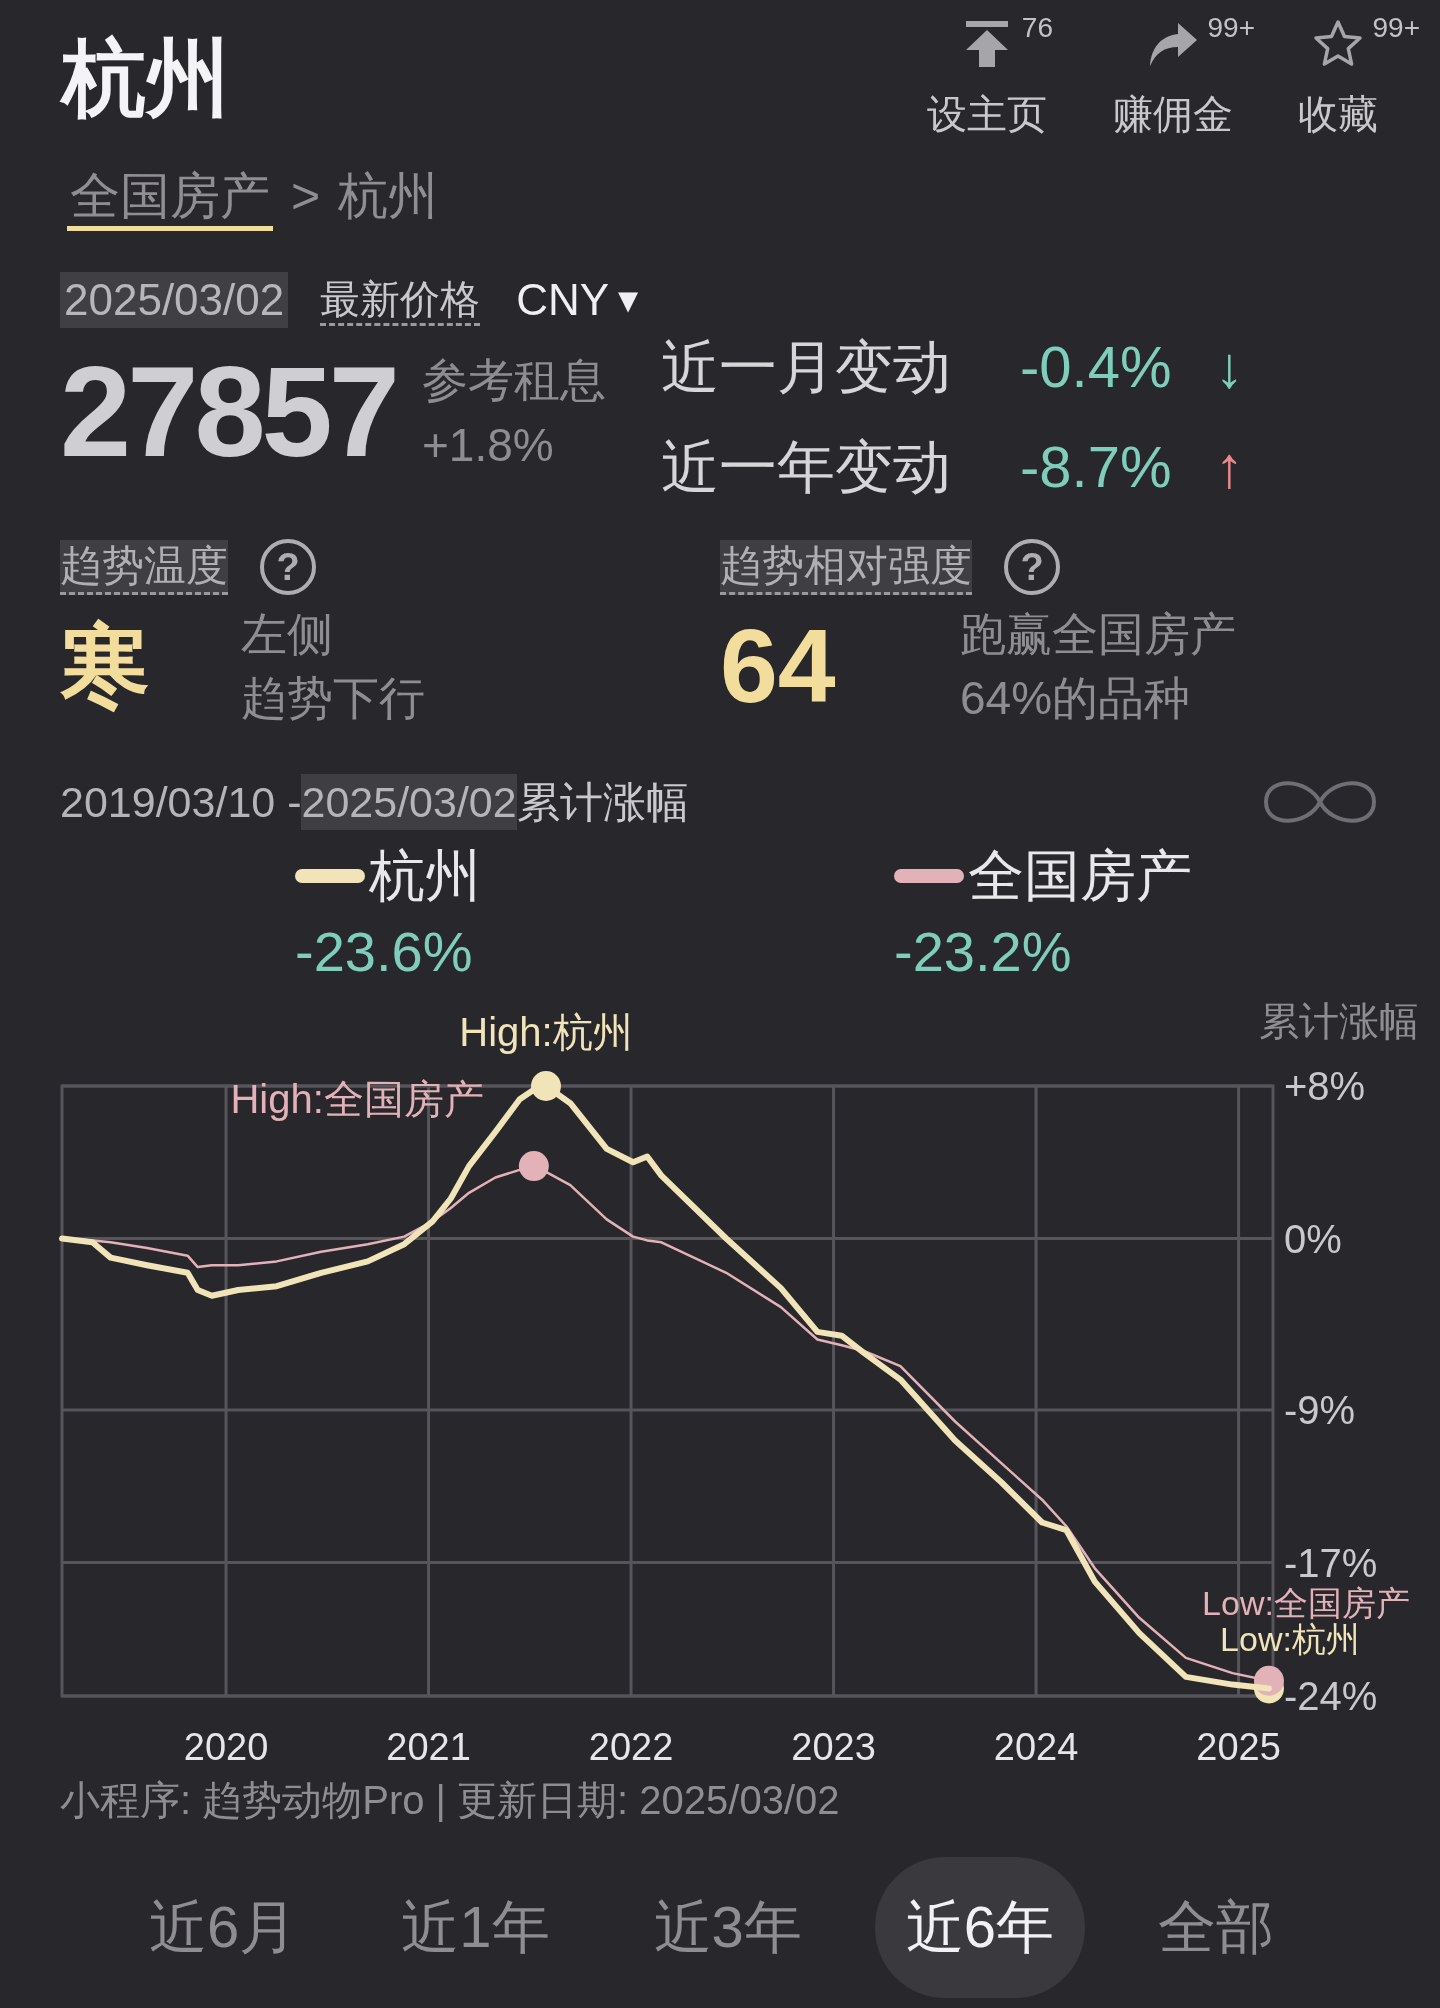 This screenshot has height=2008, width=1440. Describe the element at coordinates (475, 1927) in the screenshot. I see `period-tab: 近1年` at that location.